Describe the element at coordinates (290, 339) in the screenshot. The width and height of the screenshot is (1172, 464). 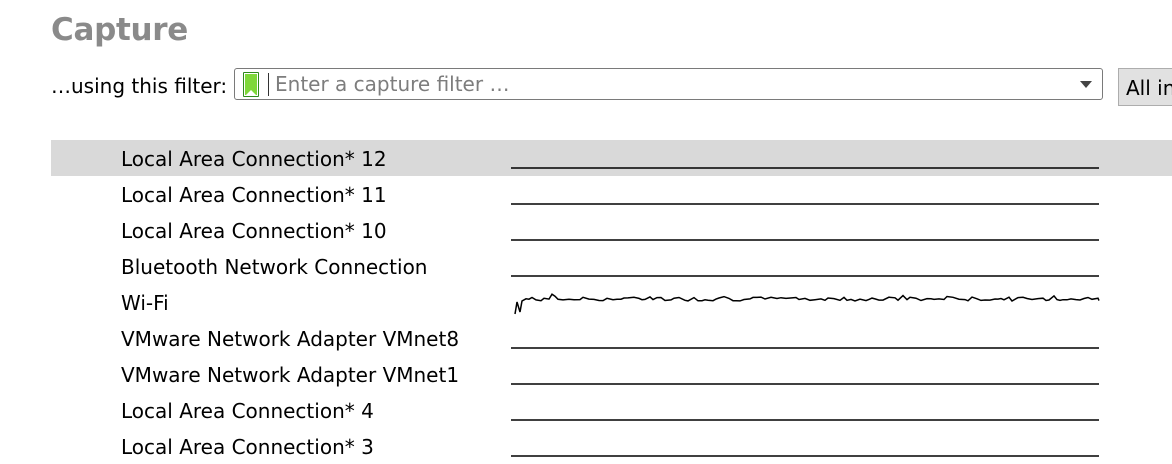
I see `interface-name: VMware Network Adapter VMnet8` at that location.